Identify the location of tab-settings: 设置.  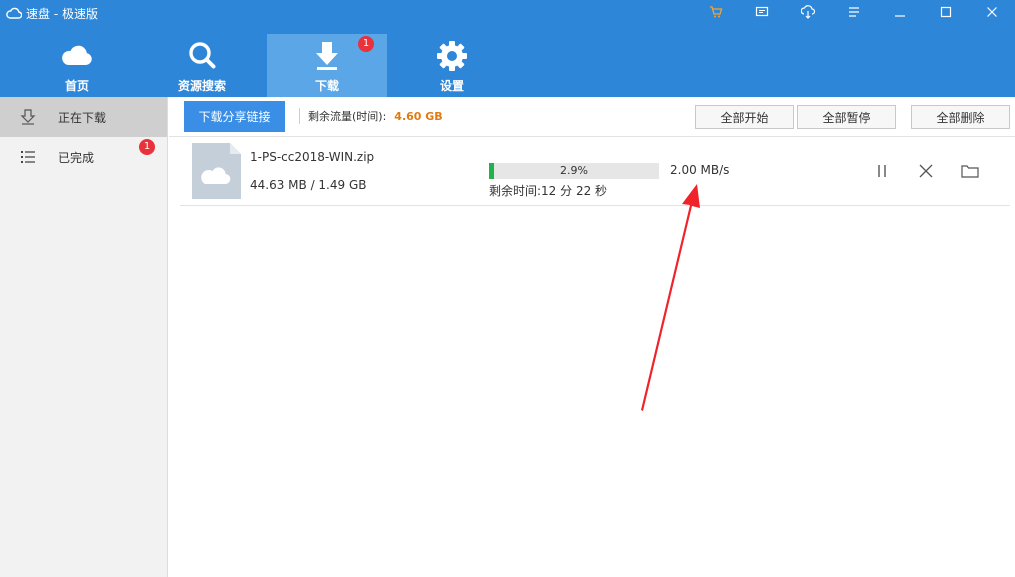
(452, 65).